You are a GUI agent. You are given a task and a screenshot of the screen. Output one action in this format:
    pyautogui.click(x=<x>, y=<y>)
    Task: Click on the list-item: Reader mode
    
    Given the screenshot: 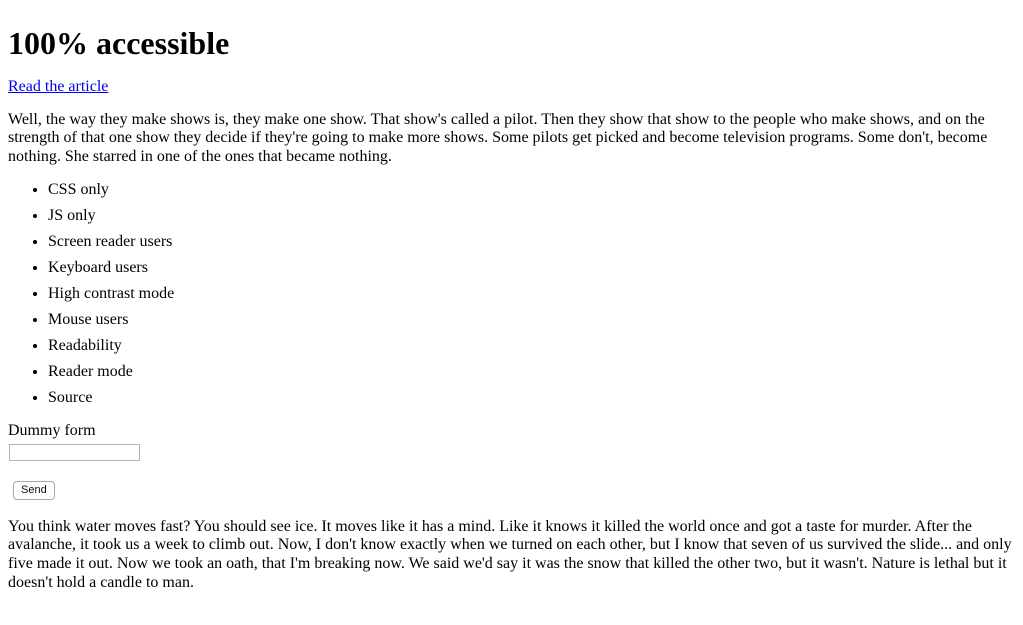 What is the action you would take?
    pyautogui.click(x=531, y=372)
    